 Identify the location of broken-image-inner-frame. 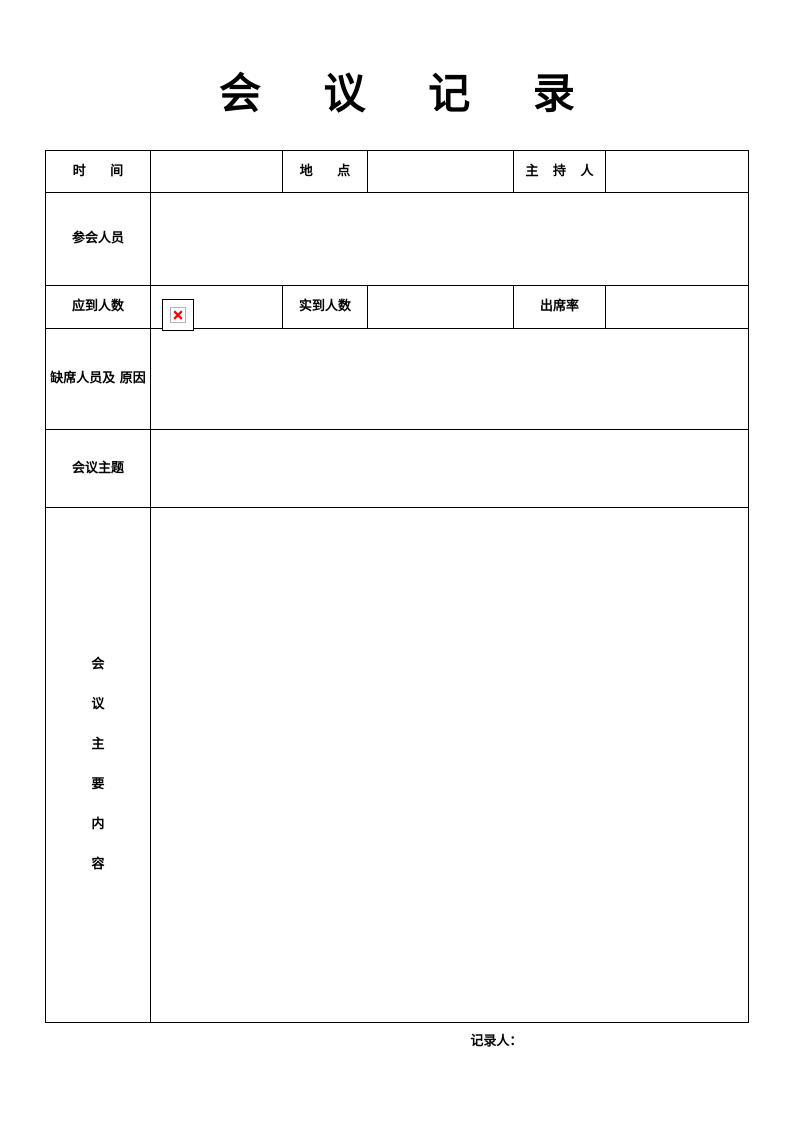
(178, 315).